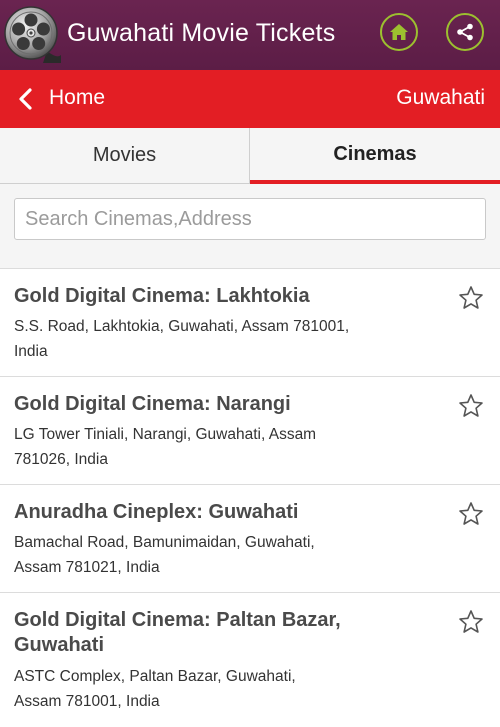 This screenshot has width=500, height=727. What do you see at coordinates (77, 97) in the screenshot?
I see `back-label: Home` at bounding box center [77, 97].